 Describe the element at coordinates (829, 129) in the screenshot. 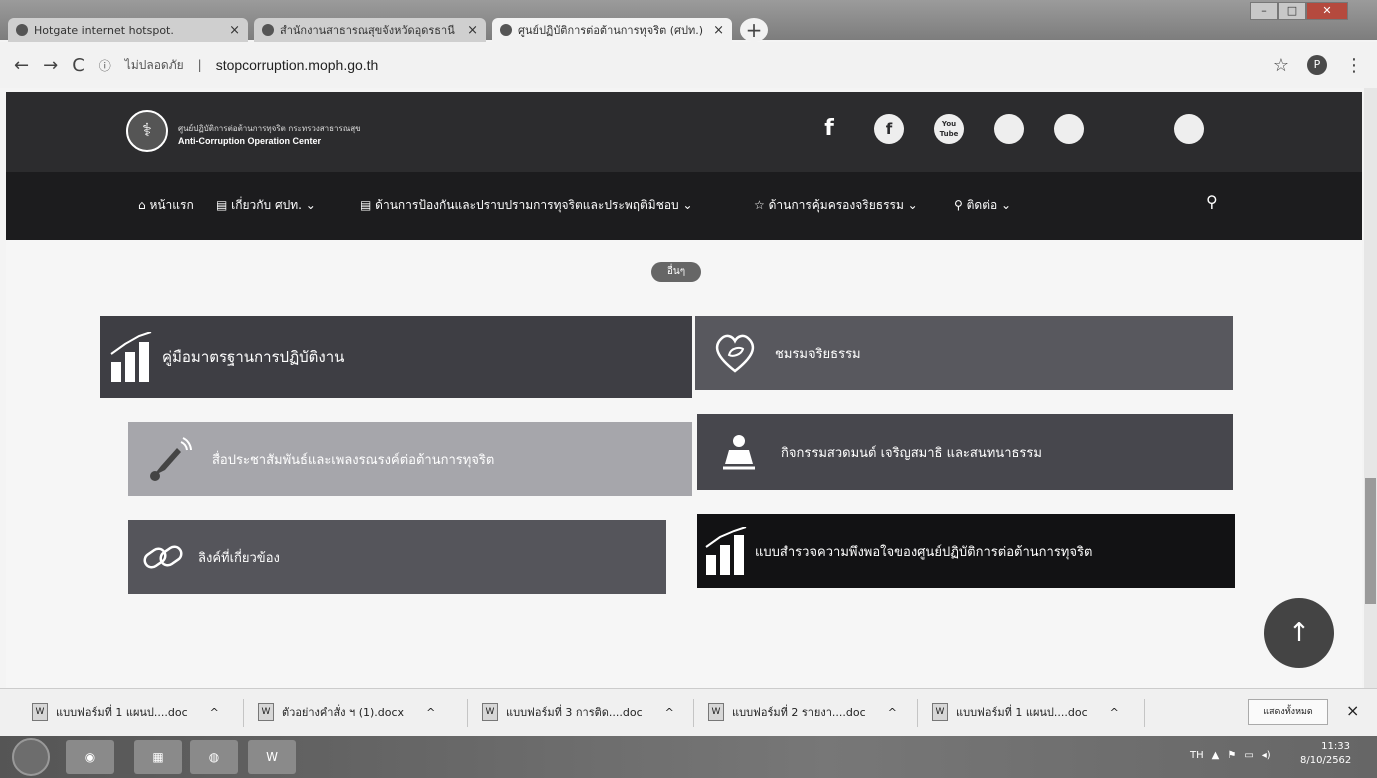

I see `facebook-icon: f` at that location.